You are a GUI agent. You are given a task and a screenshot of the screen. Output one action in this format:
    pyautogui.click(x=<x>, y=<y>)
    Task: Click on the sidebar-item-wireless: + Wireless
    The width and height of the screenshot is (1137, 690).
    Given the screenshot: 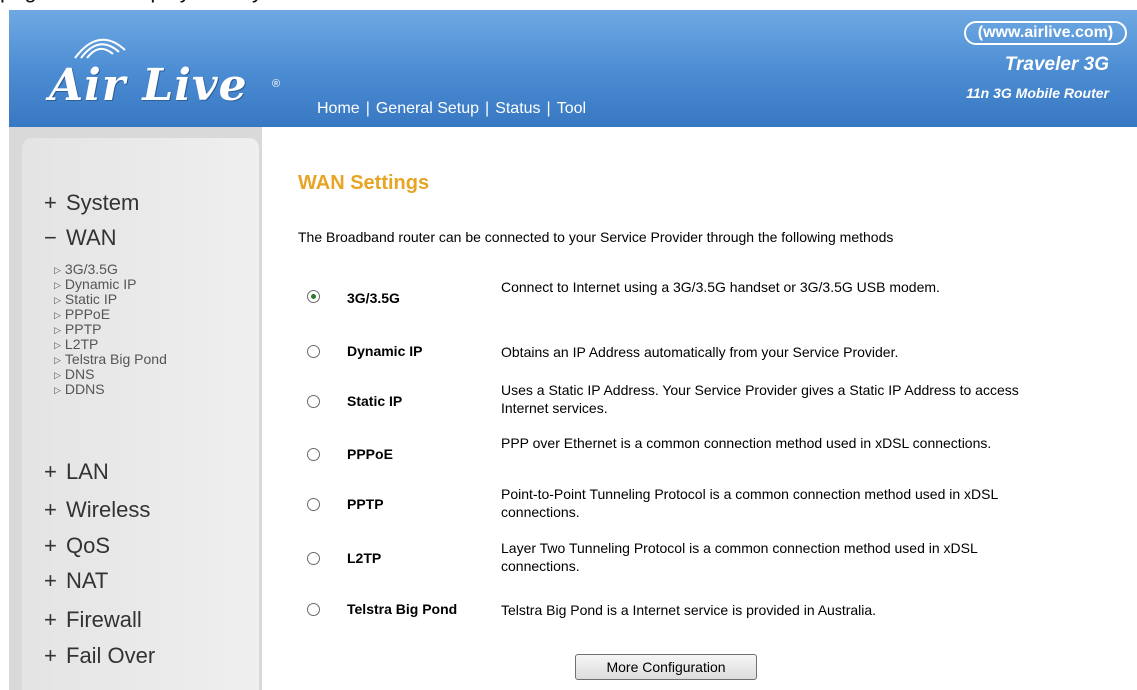 What is the action you would take?
    pyautogui.click(x=97, y=510)
    